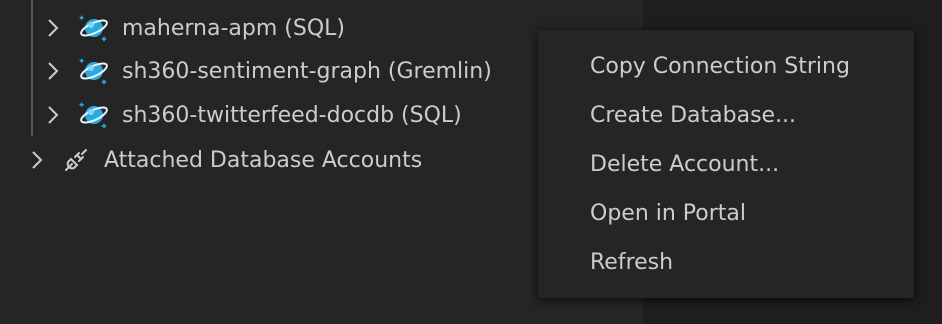 This screenshot has height=324, width=942. I want to click on plug-icon, so click(76, 160).